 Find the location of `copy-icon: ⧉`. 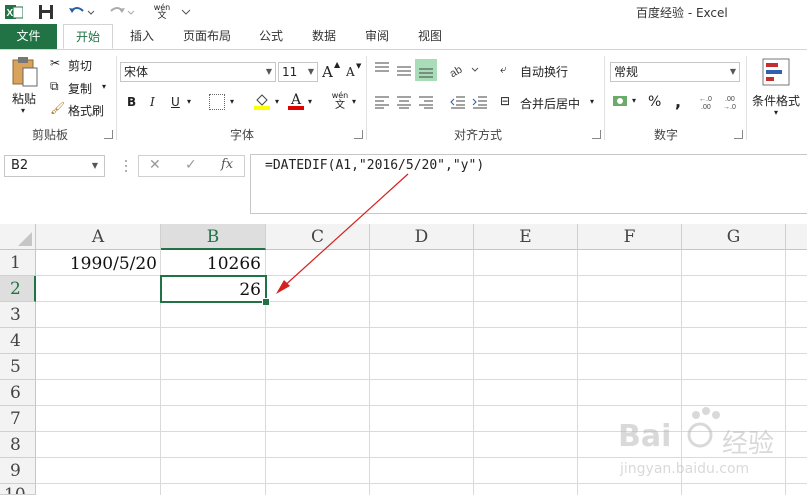

copy-icon: ⧉ is located at coordinates (54, 86).